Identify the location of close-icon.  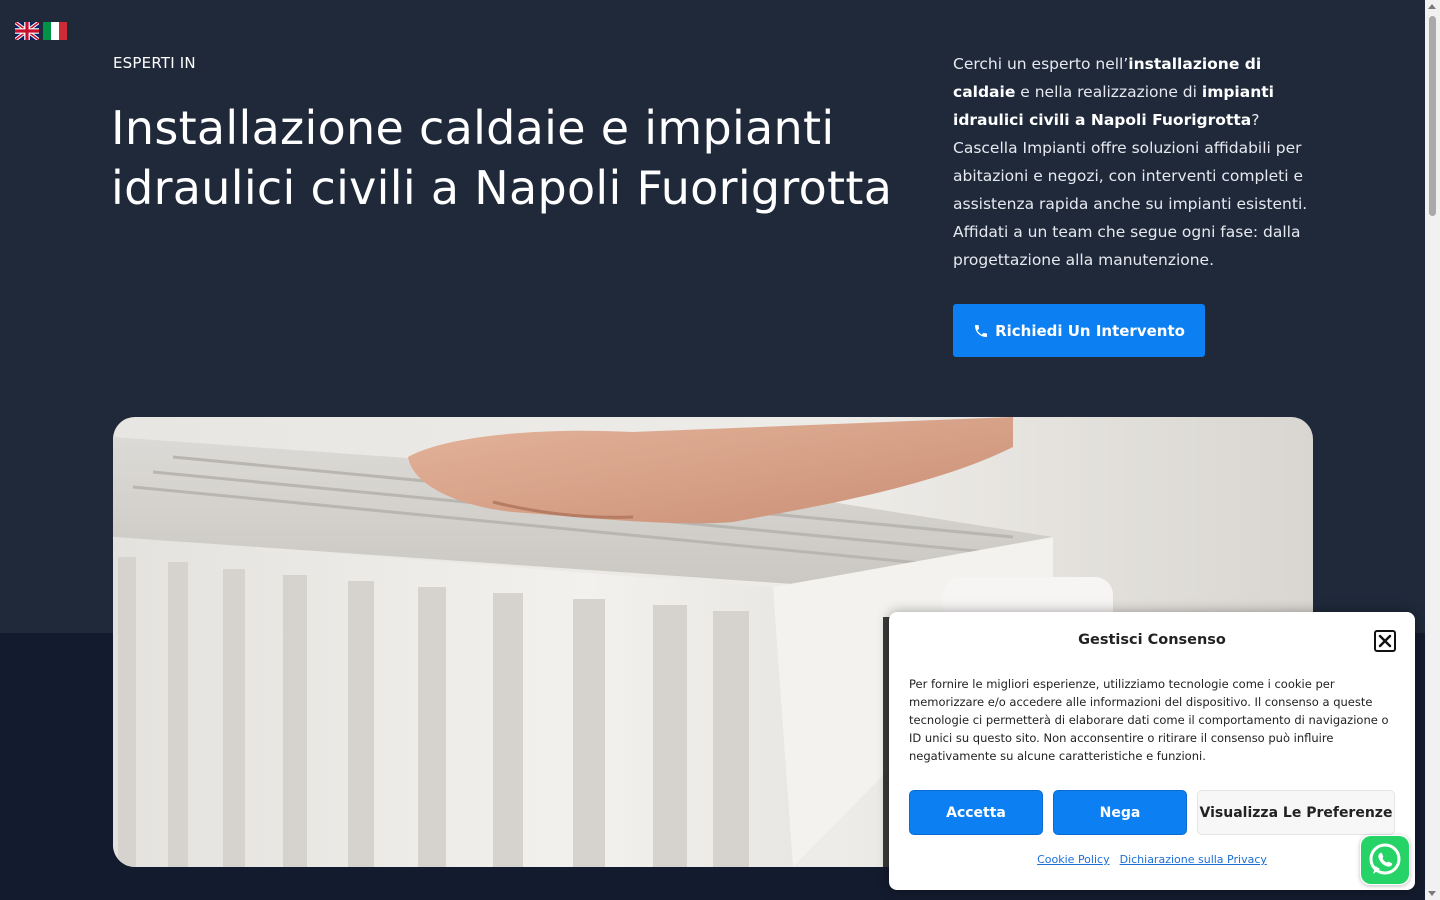
(1385, 641).